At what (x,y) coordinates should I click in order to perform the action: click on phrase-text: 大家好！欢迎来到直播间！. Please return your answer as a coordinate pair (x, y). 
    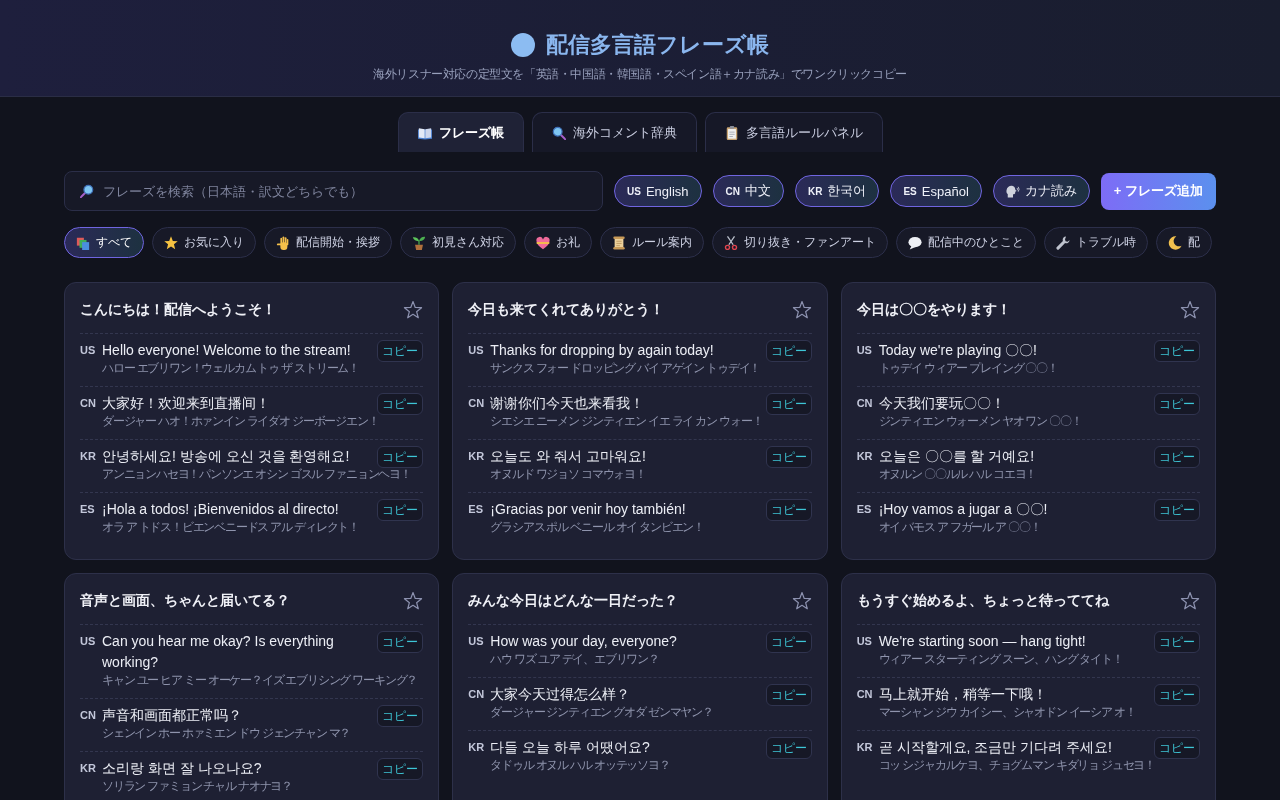
    Looking at the image, I should click on (186, 403).